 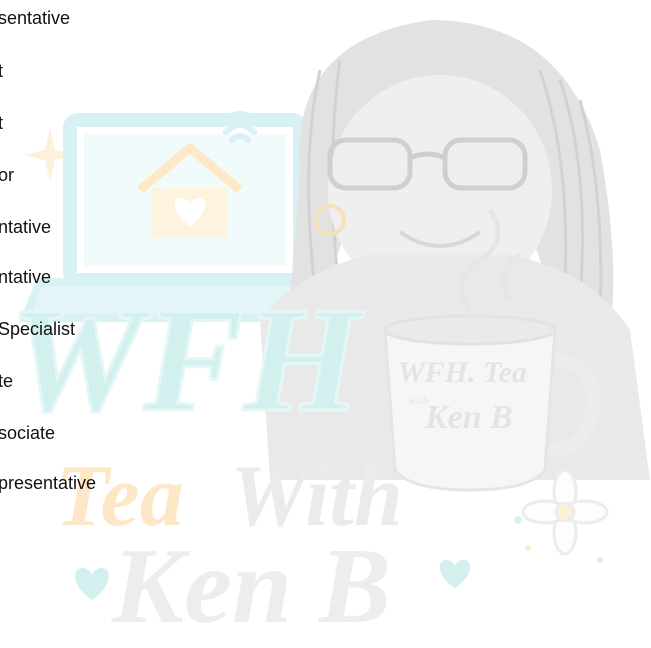 I want to click on job-title-item: Specialist, so click(x=38, y=329).